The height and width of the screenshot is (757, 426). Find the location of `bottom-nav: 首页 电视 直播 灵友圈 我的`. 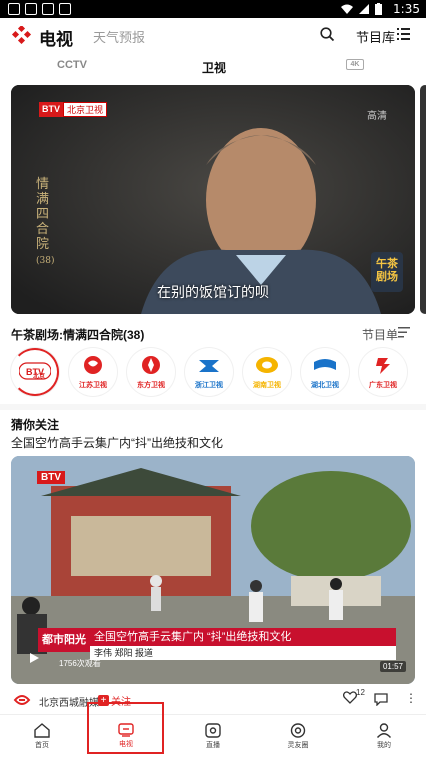

bottom-nav: 首页 电视 直播 灵友圈 我的 is located at coordinates (213, 735).